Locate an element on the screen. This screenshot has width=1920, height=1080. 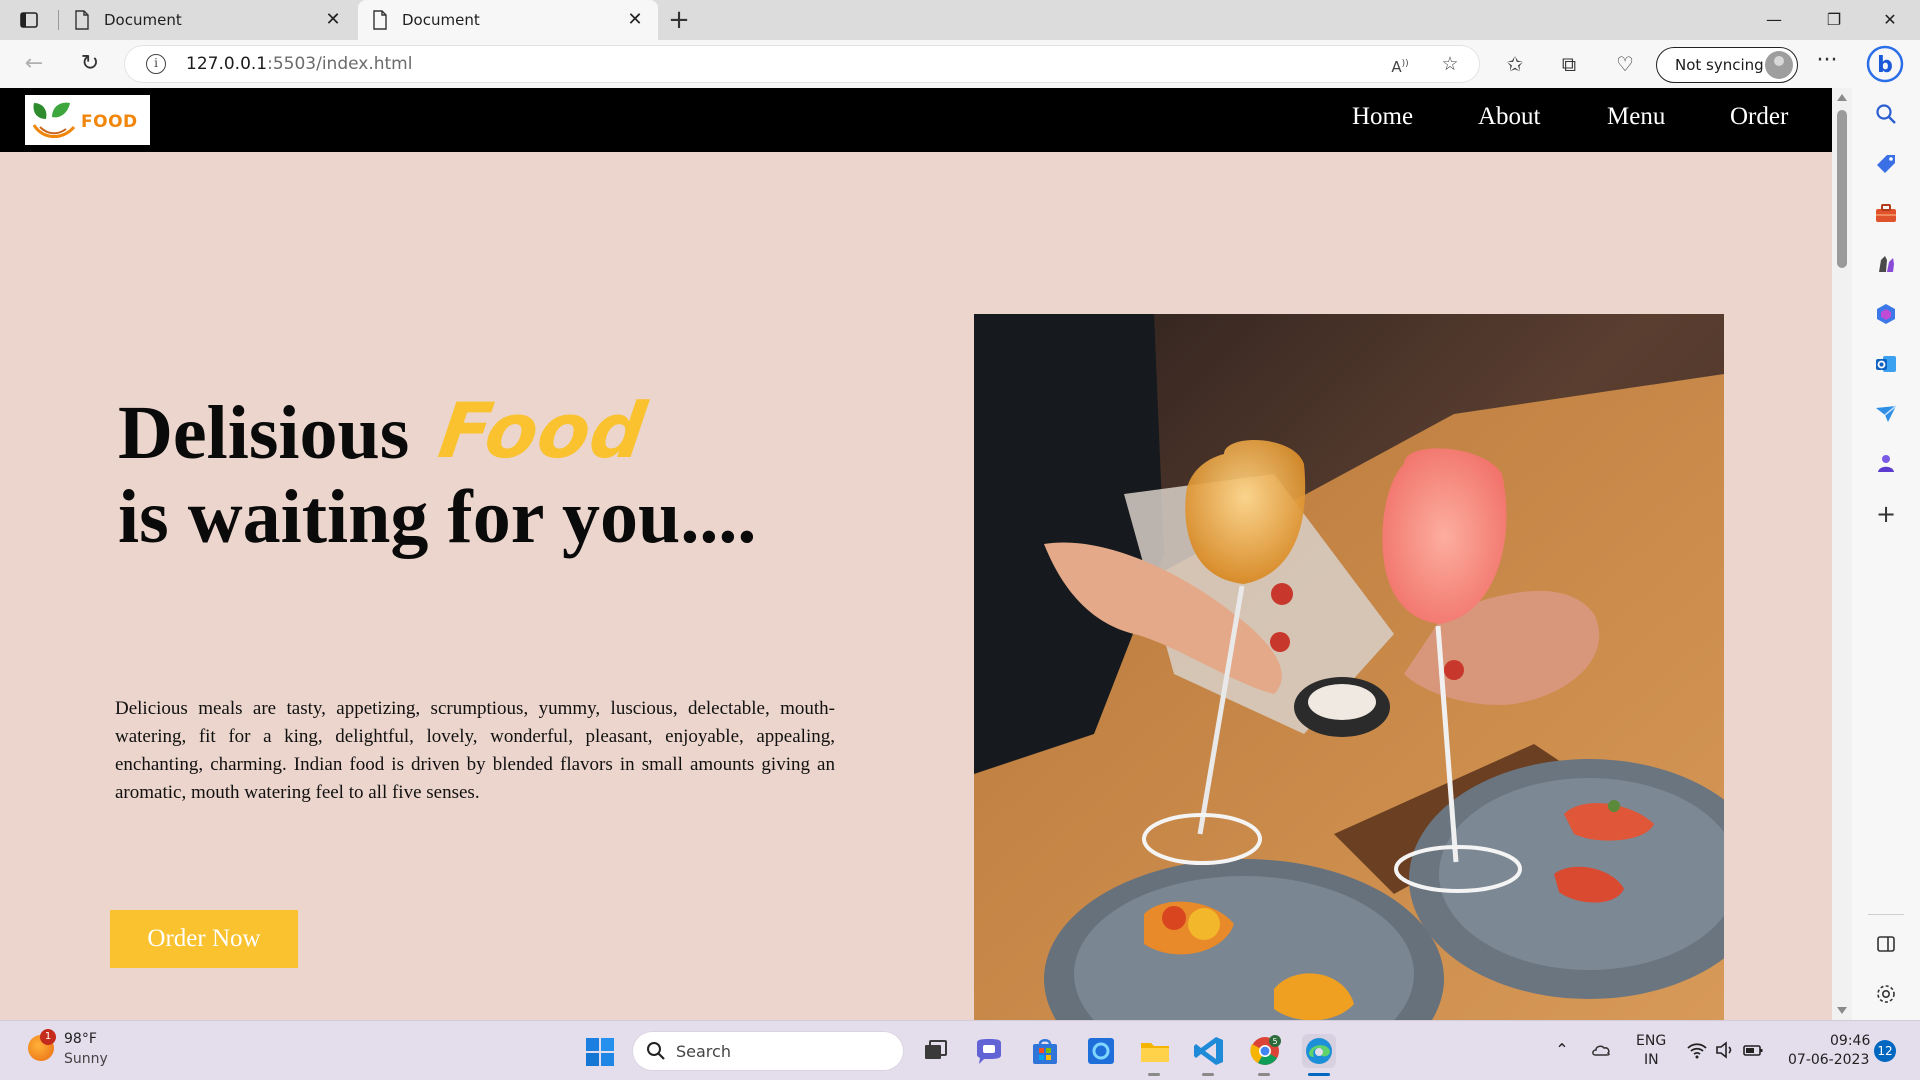
teams-chat-icon is located at coordinates (989, 1051).